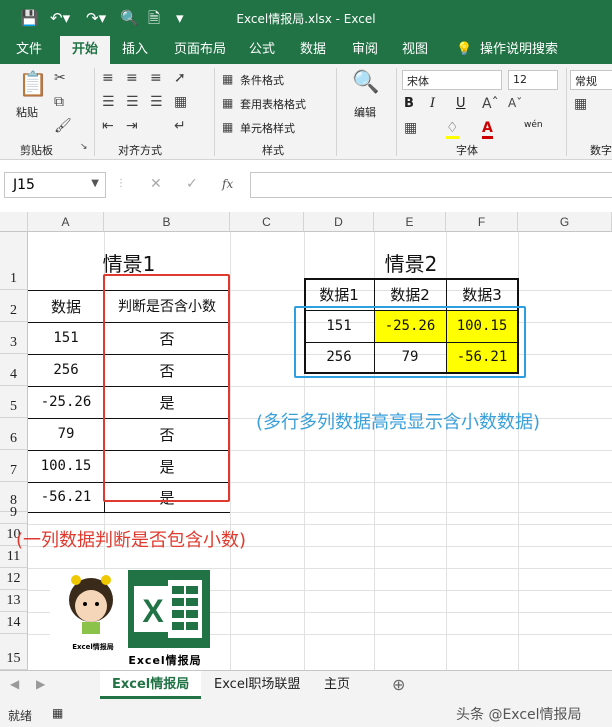  Describe the element at coordinates (121, 183) in the screenshot. I see `more-icon: ⋮` at that location.